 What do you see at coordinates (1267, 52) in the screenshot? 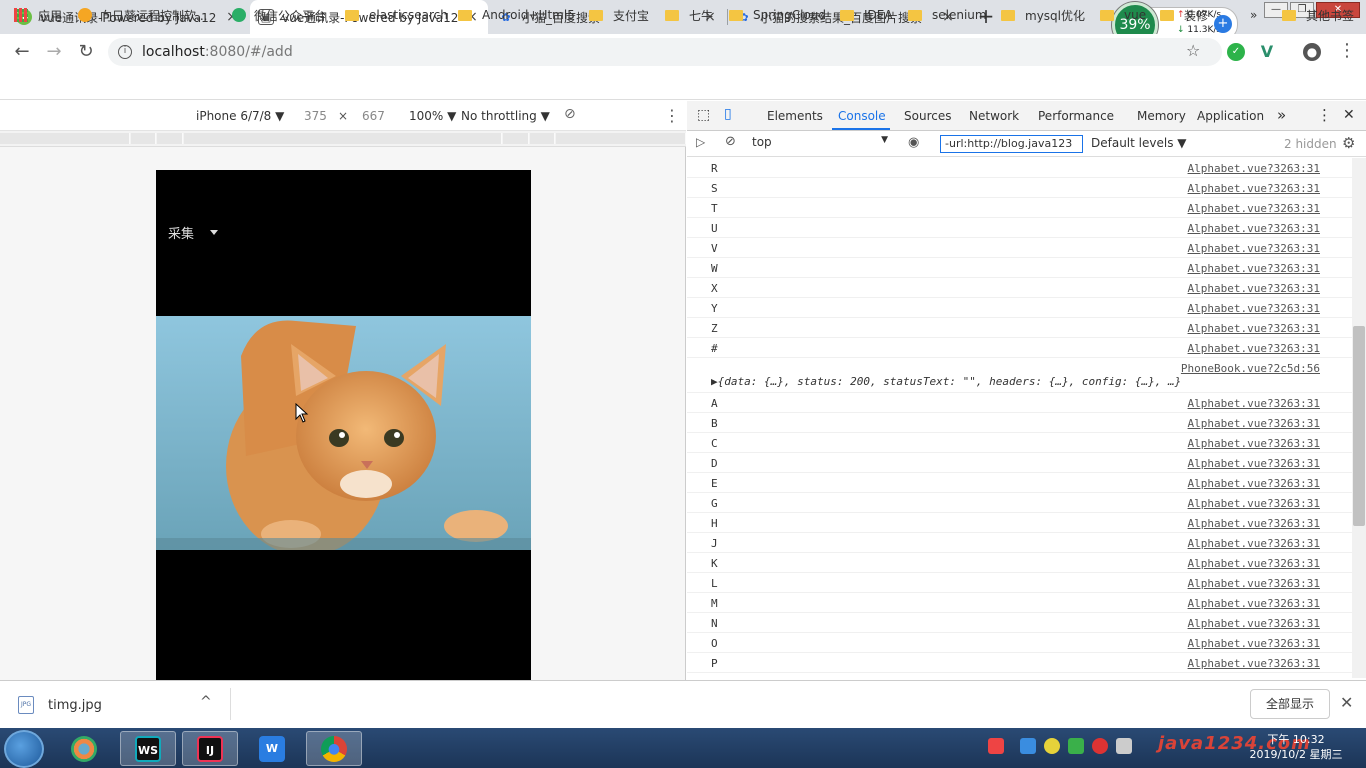
I see `vue-devtools-icon: V` at bounding box center [1267, 52].